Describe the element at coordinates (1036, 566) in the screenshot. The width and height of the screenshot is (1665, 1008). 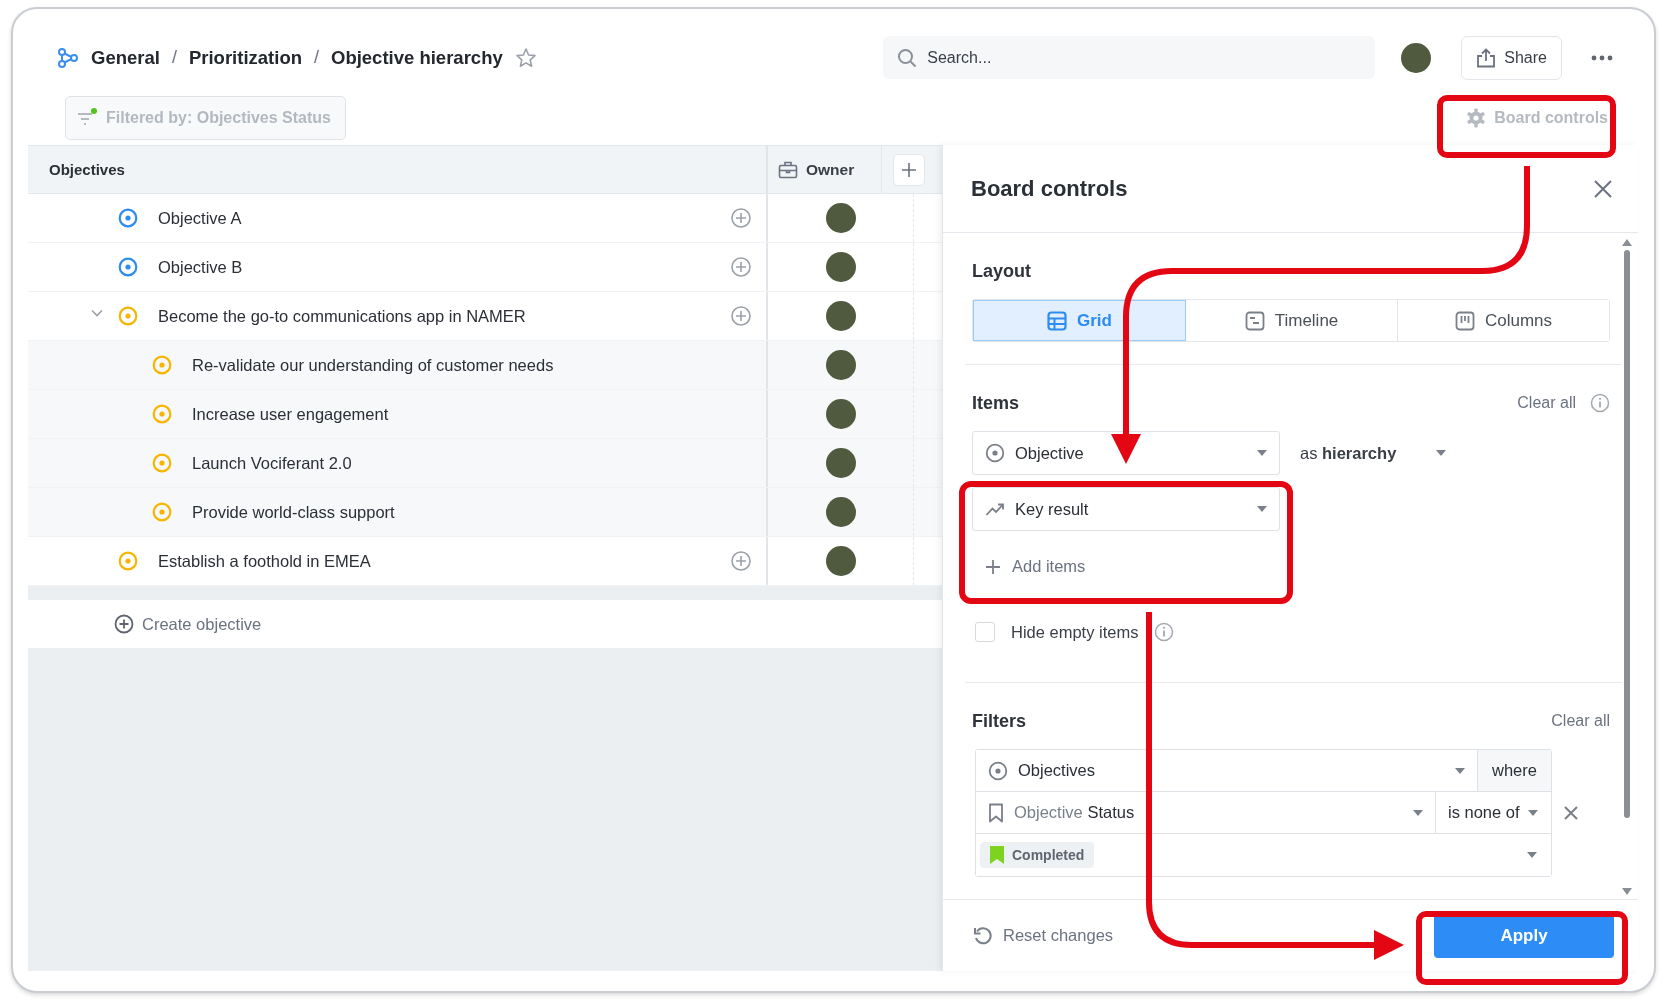
I see `add-items-button: Add items` at that location.